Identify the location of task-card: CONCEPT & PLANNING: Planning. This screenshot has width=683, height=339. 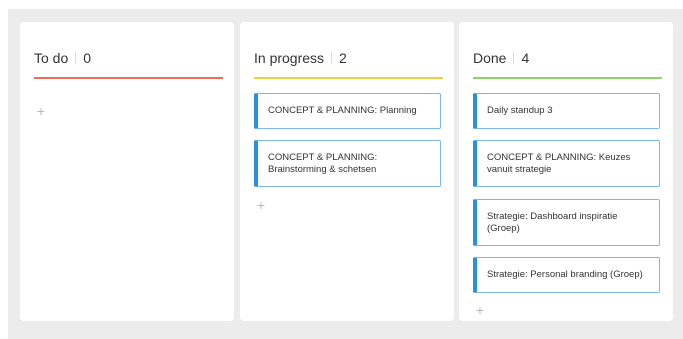
(347, 111).